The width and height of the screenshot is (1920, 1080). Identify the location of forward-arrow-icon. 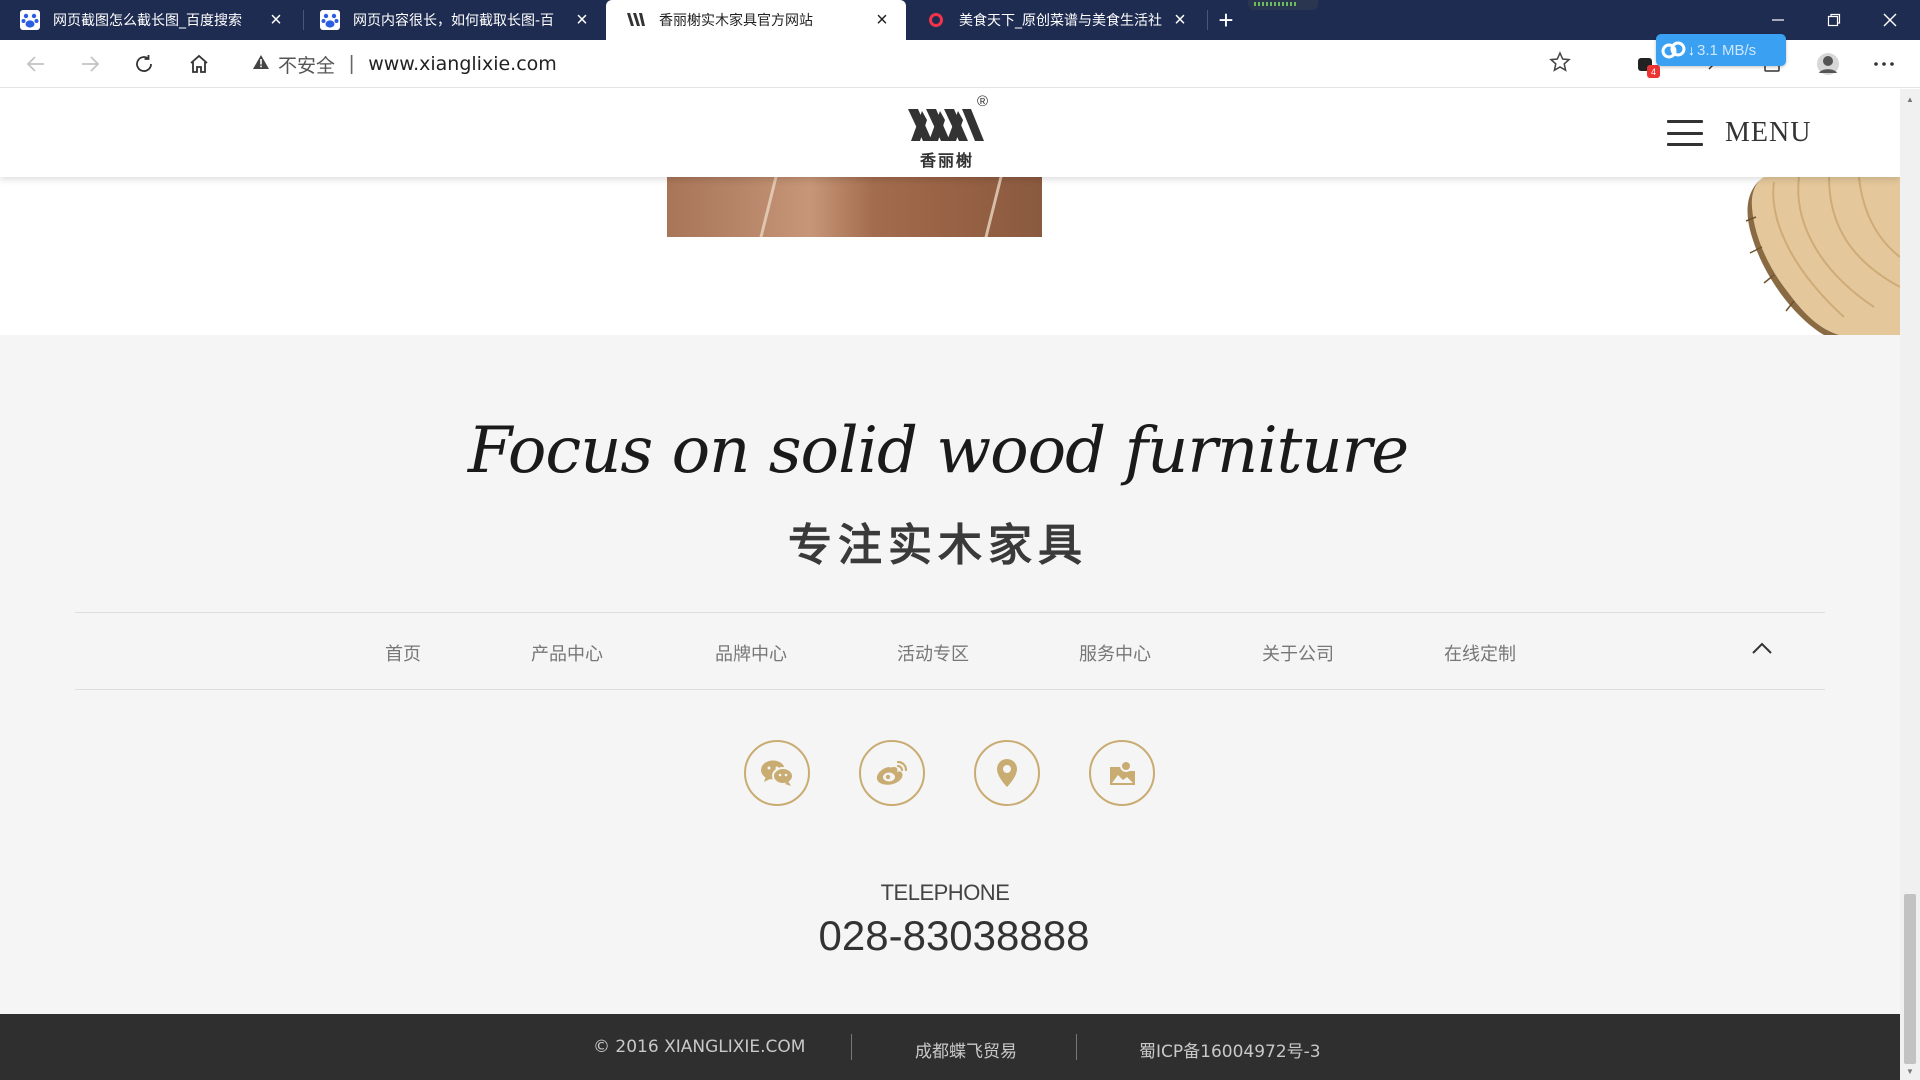
(90, 64).